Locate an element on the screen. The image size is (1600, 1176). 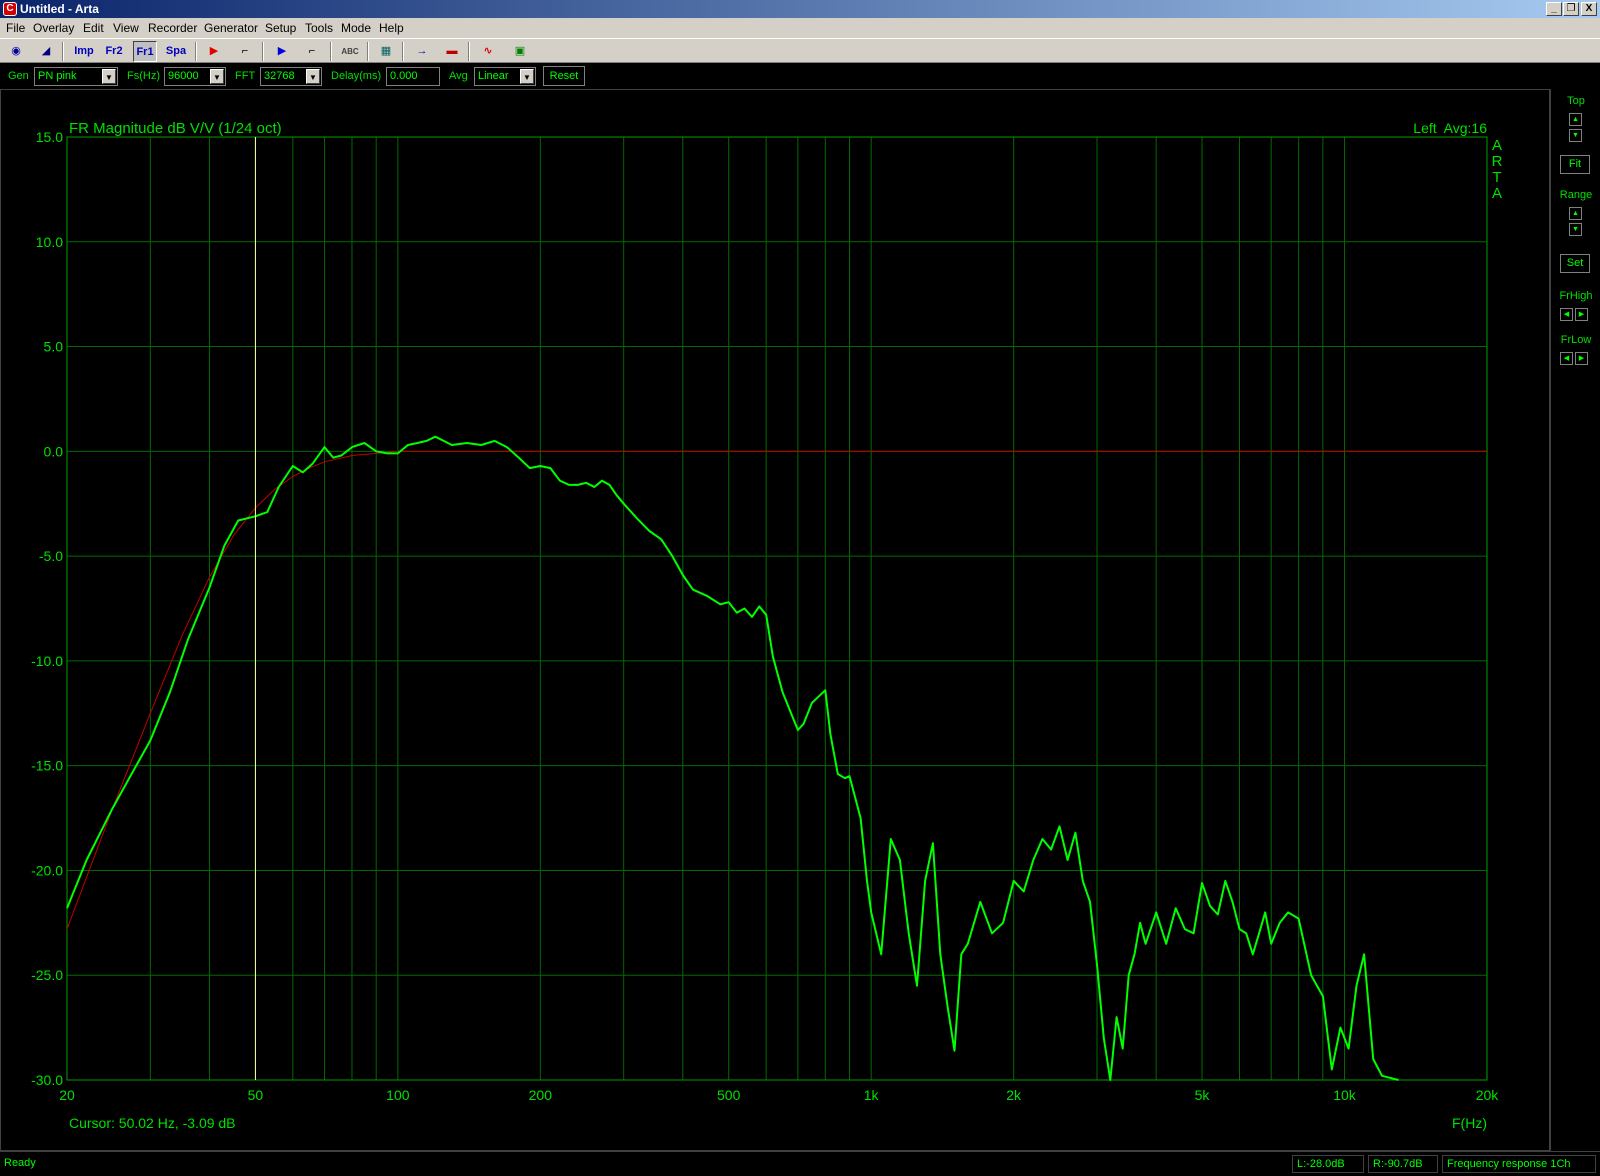
x-tick-label: 20k is located at coordinates (1488, 1095).